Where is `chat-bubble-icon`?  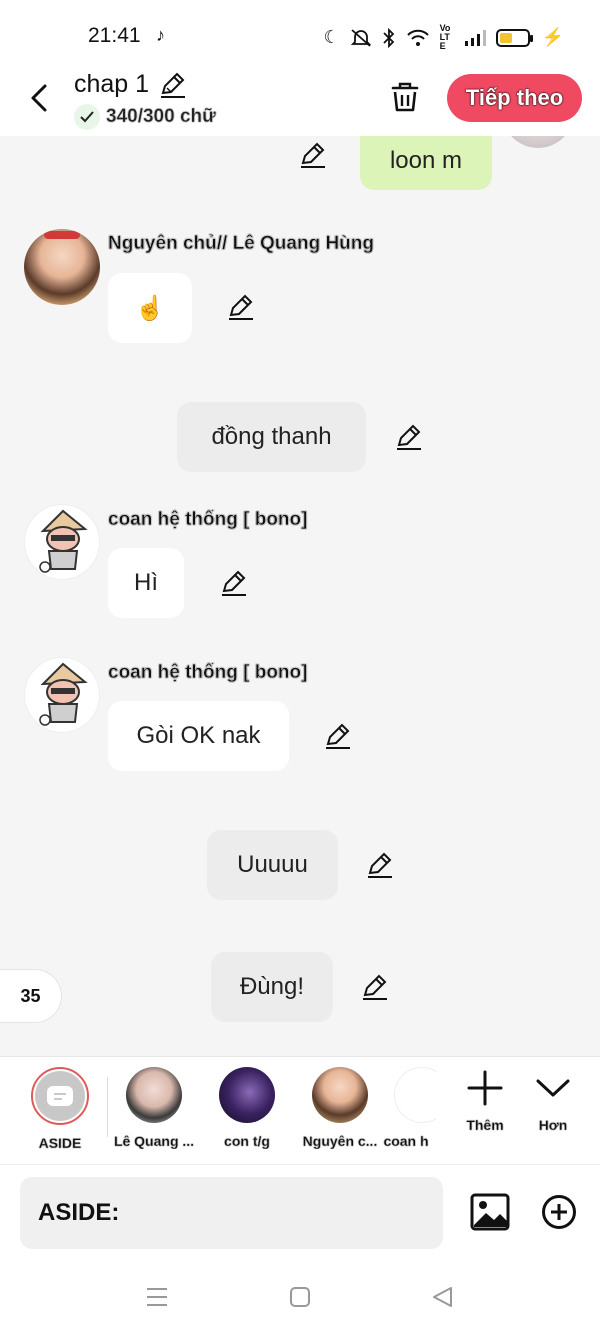 chat-bubble-icon is located at coordinates (60, 1096).